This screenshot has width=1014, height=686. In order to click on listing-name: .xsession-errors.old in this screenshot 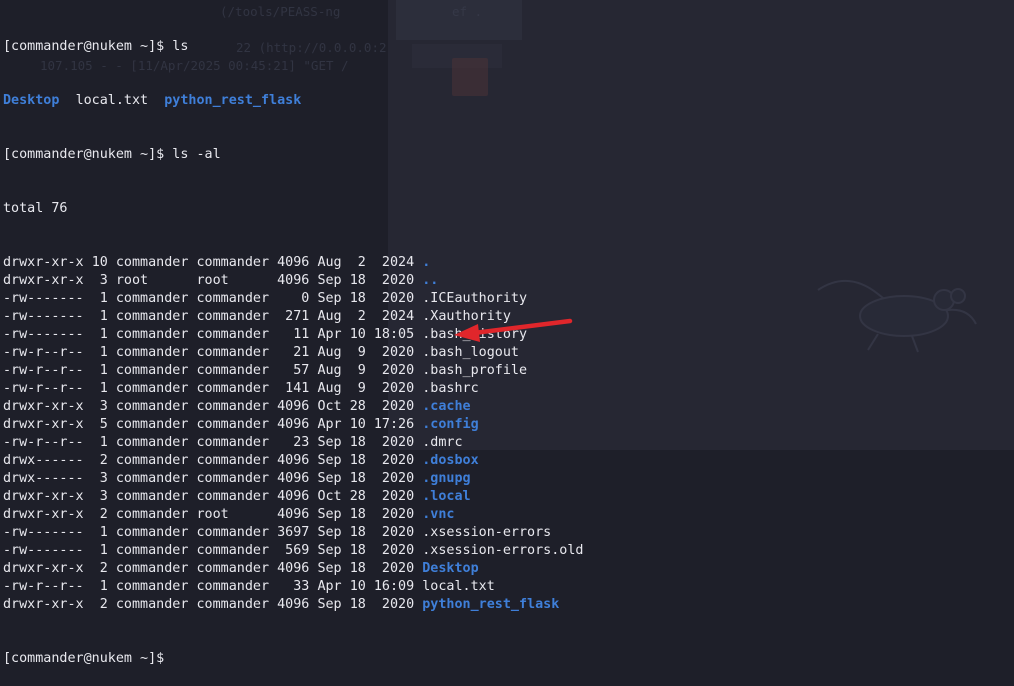, I will do `click(503, 550)`.